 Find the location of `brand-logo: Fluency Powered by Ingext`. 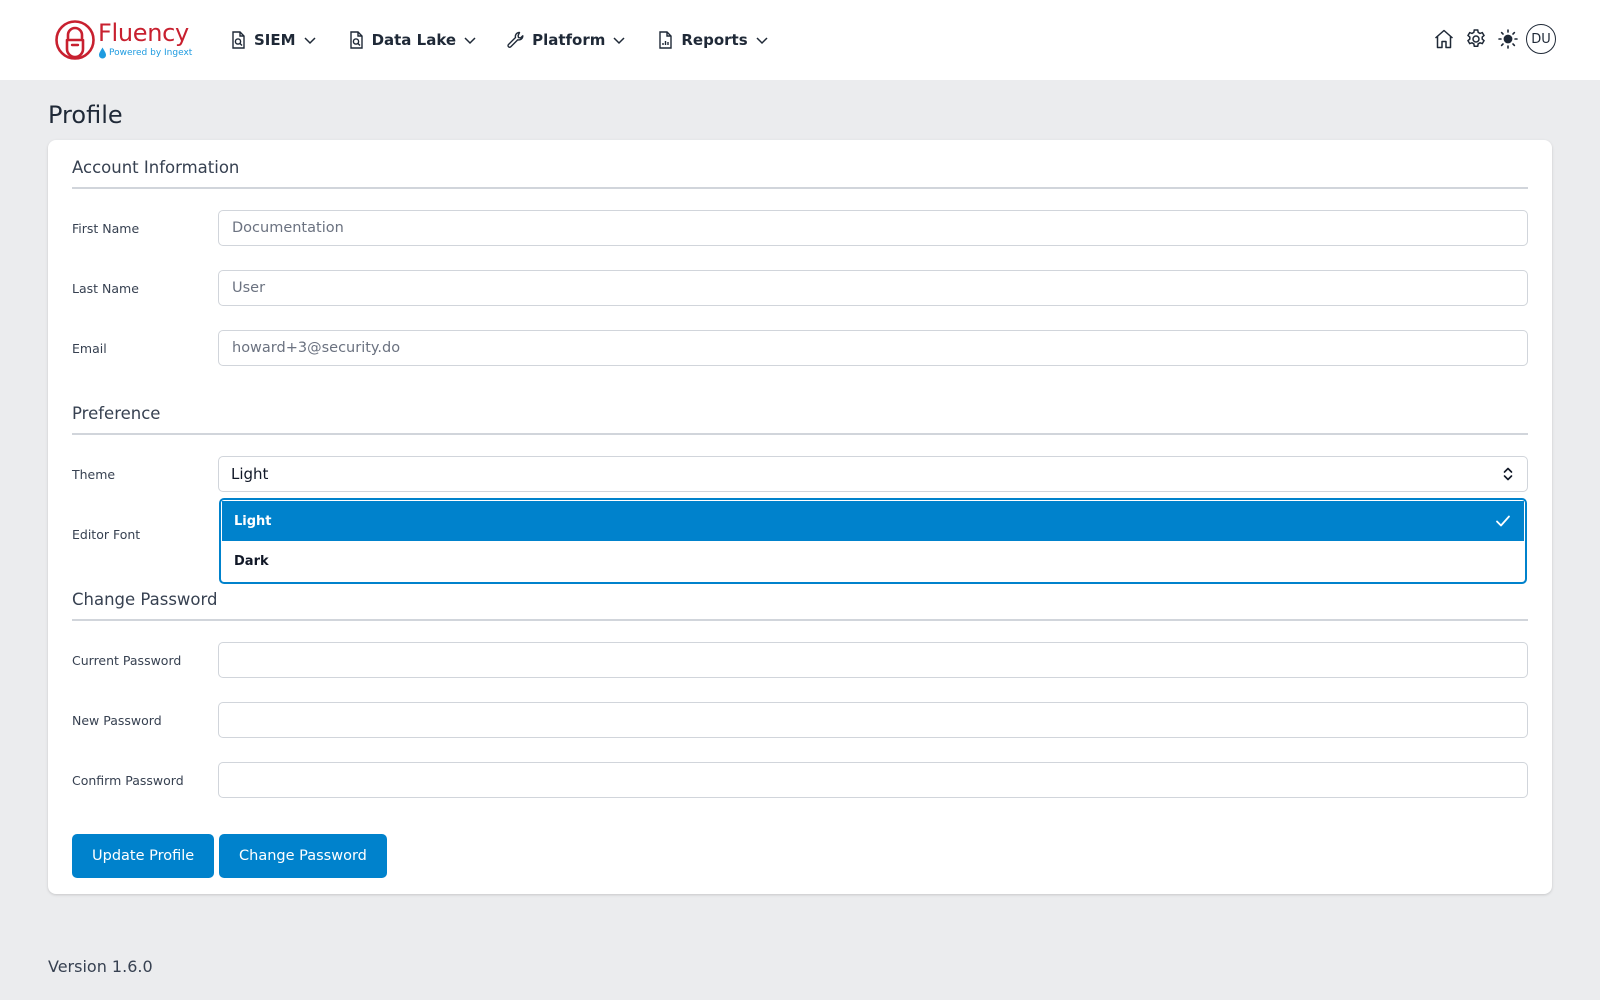

brand-logo: Fluency Powered by Ingext is located at coordinates (124, 40).